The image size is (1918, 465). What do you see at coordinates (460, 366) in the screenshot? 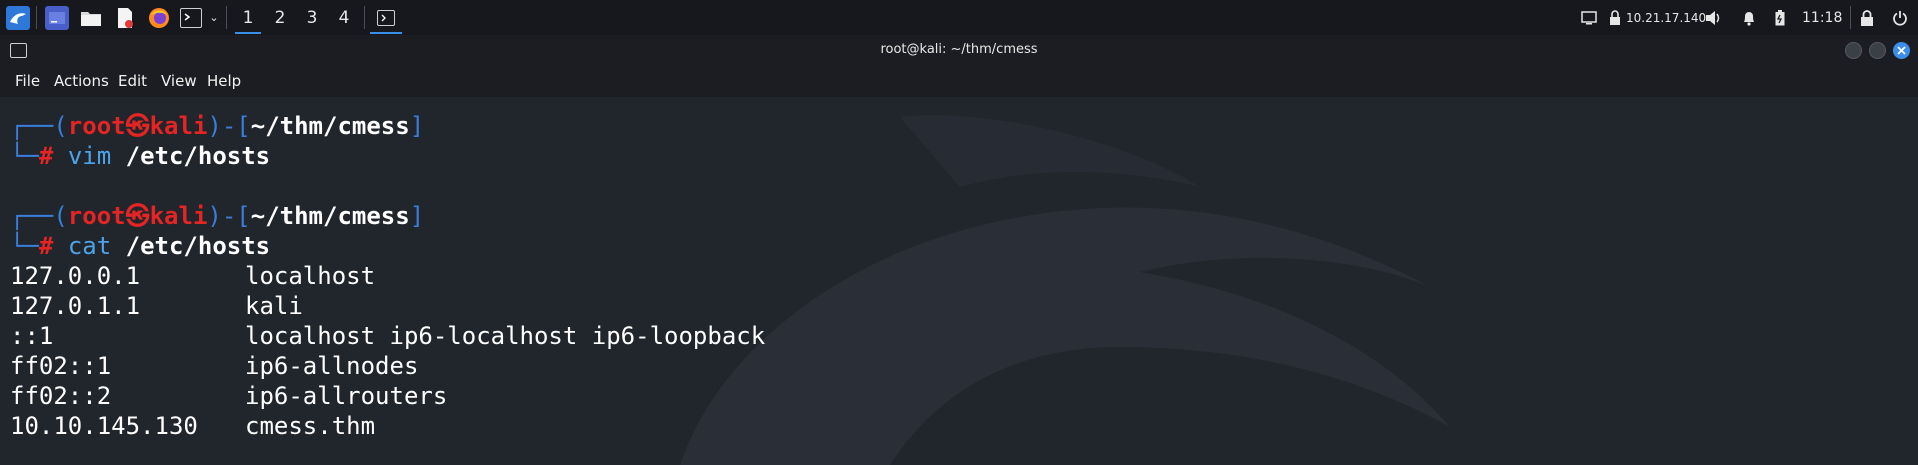
I see `hosts-line: ff02::1 ip6-allnodes` at bounding box center [460, 366].